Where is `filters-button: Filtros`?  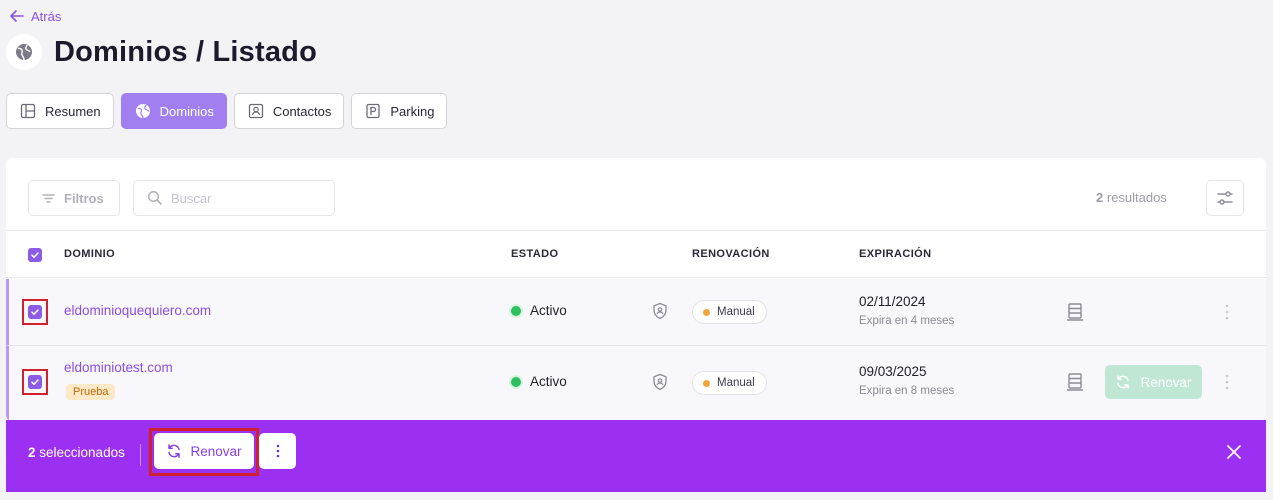
filters-button: Filtros is located at coordinates (74, 198).